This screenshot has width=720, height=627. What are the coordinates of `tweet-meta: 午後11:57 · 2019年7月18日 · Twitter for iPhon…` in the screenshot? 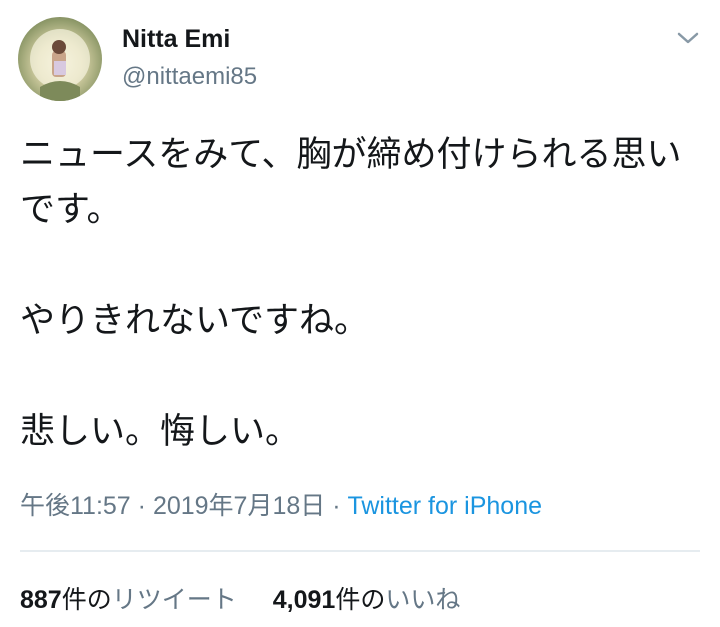 It's located at (281, 504).